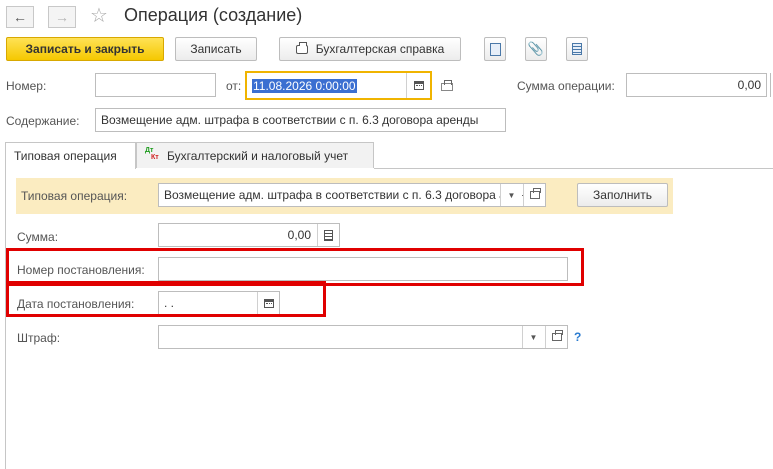  I want to click on typical-operation-label: Типовая операция:, so click(74, 196).